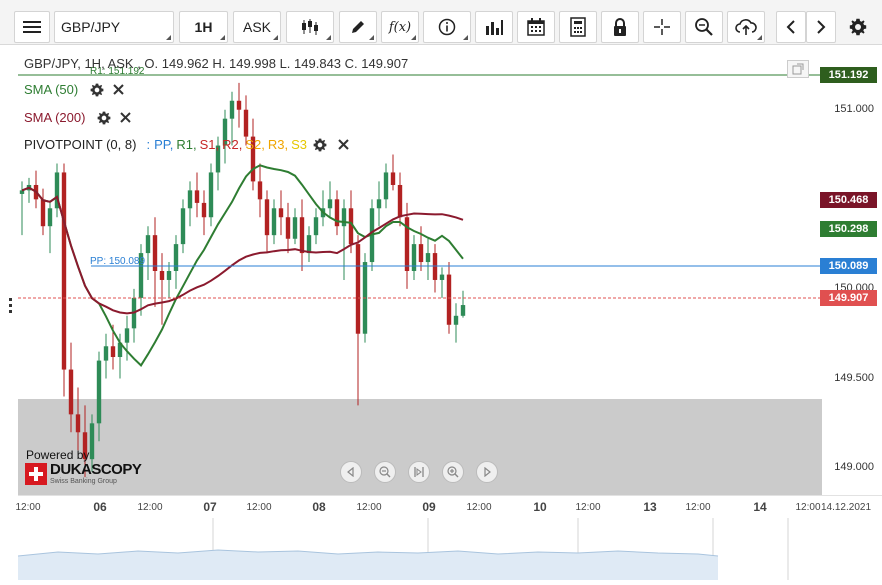 Image resolution: width=882 pixels, height=585 pixels. I want to click on navigator-panel, so click(449, 549).